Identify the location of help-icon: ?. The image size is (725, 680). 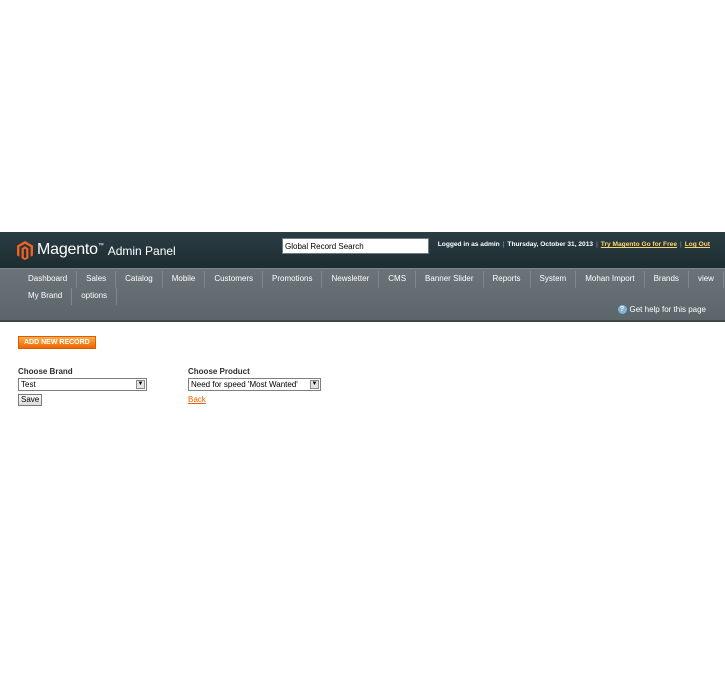
(622, 309).